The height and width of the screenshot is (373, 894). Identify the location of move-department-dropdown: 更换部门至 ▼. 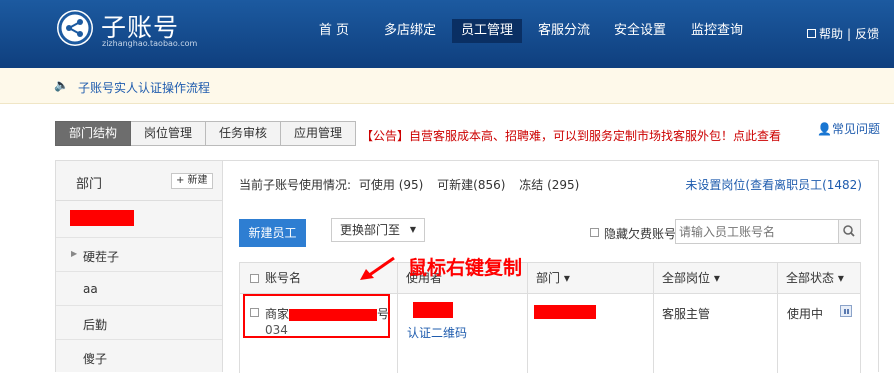
(378, 230).